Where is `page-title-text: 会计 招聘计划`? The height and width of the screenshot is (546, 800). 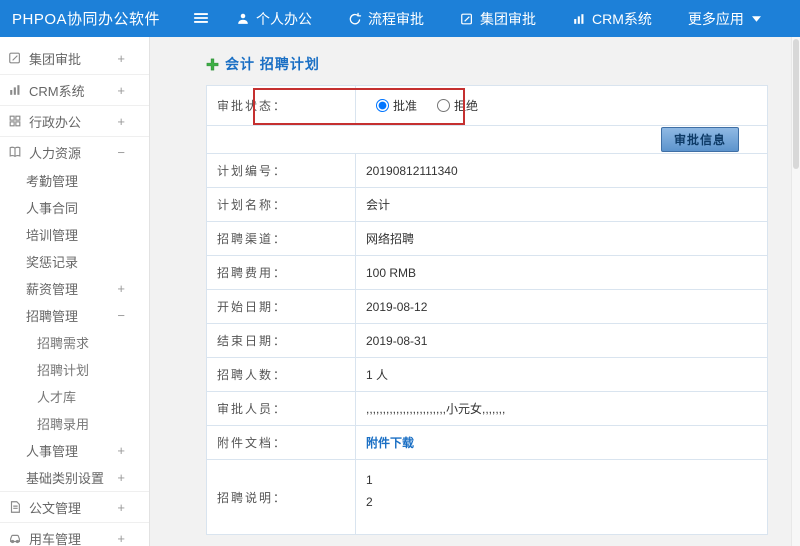
page-title-text: 会计 招聘计划 is located at coordinates (272, 64).